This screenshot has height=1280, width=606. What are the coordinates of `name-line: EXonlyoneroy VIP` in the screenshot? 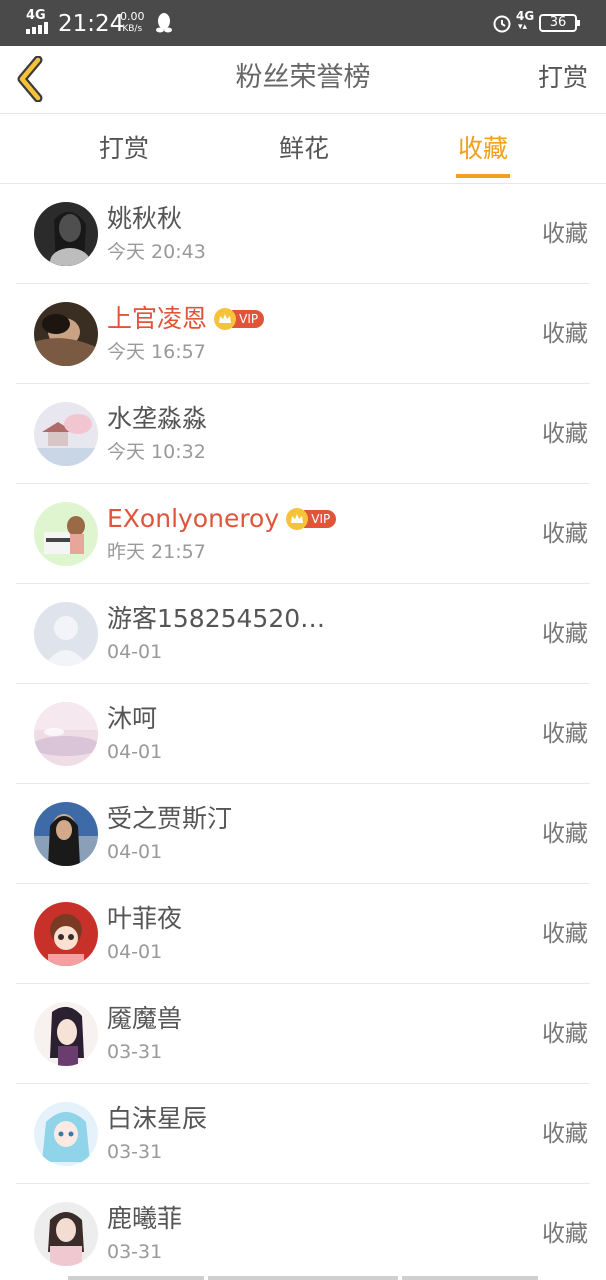 It's located at (222, 519).